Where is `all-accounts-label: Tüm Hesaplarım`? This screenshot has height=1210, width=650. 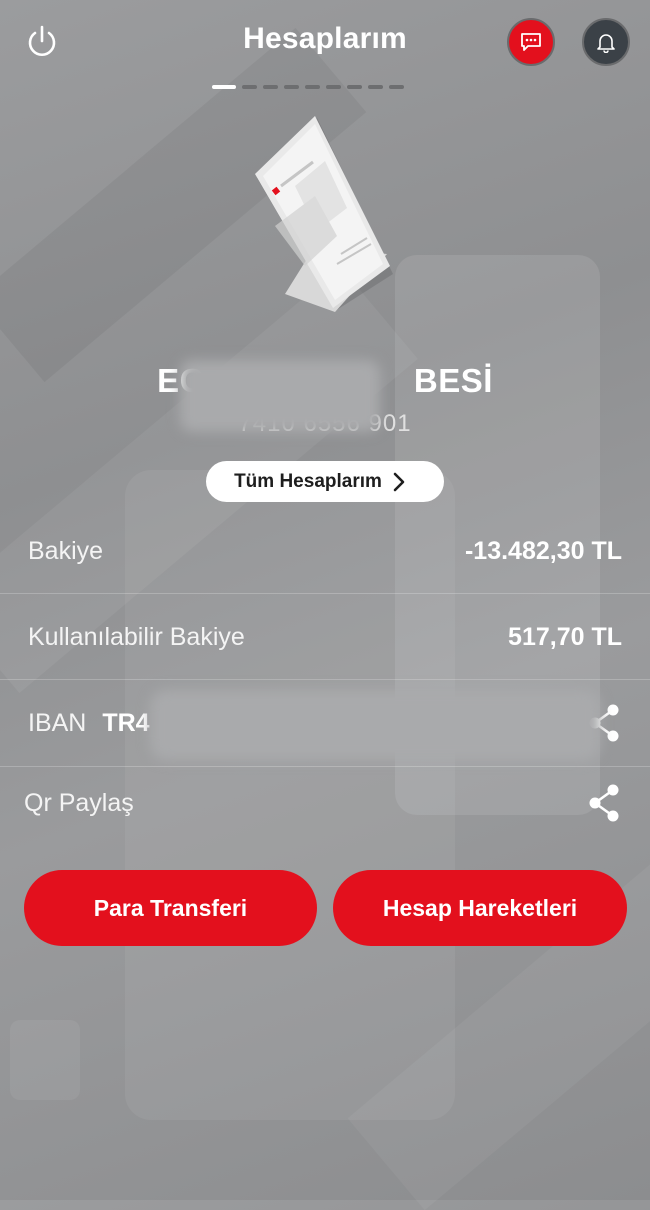
all-accounts-label: Tüm Hesaplarım is located at coordinates (308, 481).